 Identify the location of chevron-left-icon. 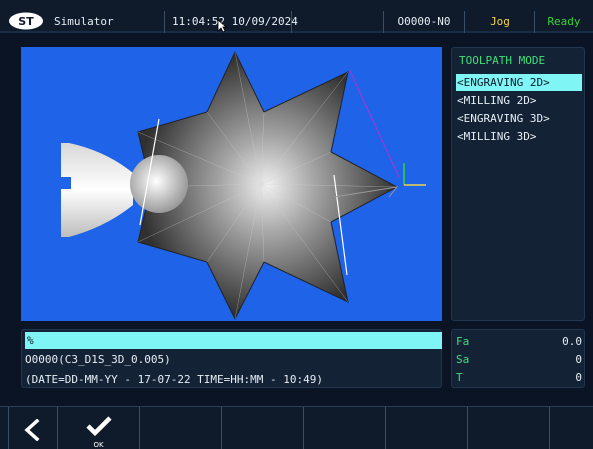
(32, 430).